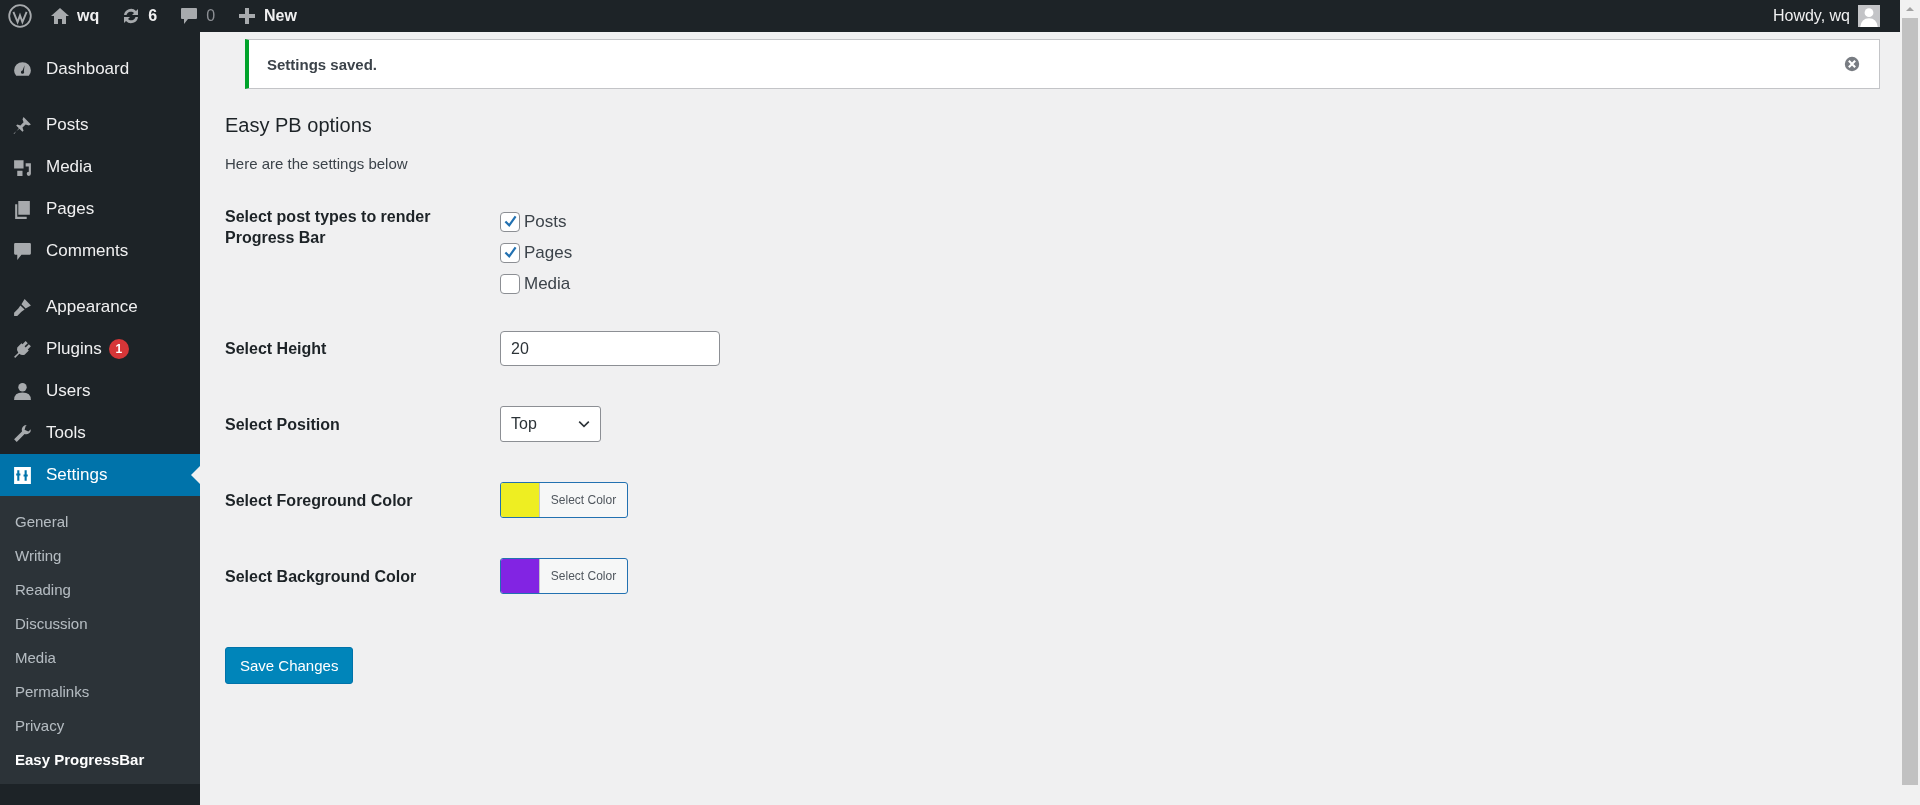 The width and height of the screenshot is (1920, 805). I want to click on field-label: Select post types to render Progress Bar, so click(328, 227).